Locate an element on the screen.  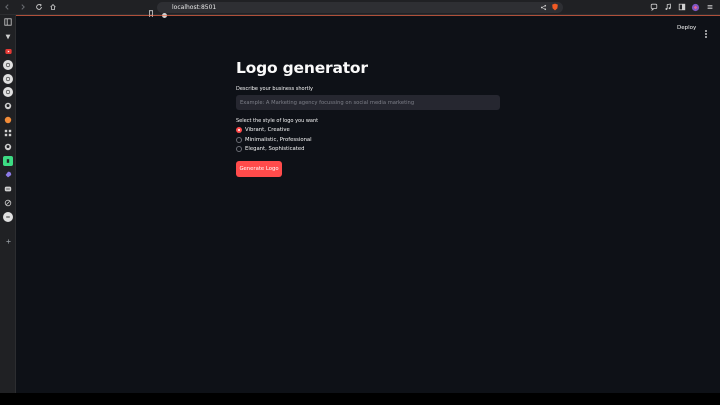
address-bar: localhost:8501 is located at coordinates (360, 10).